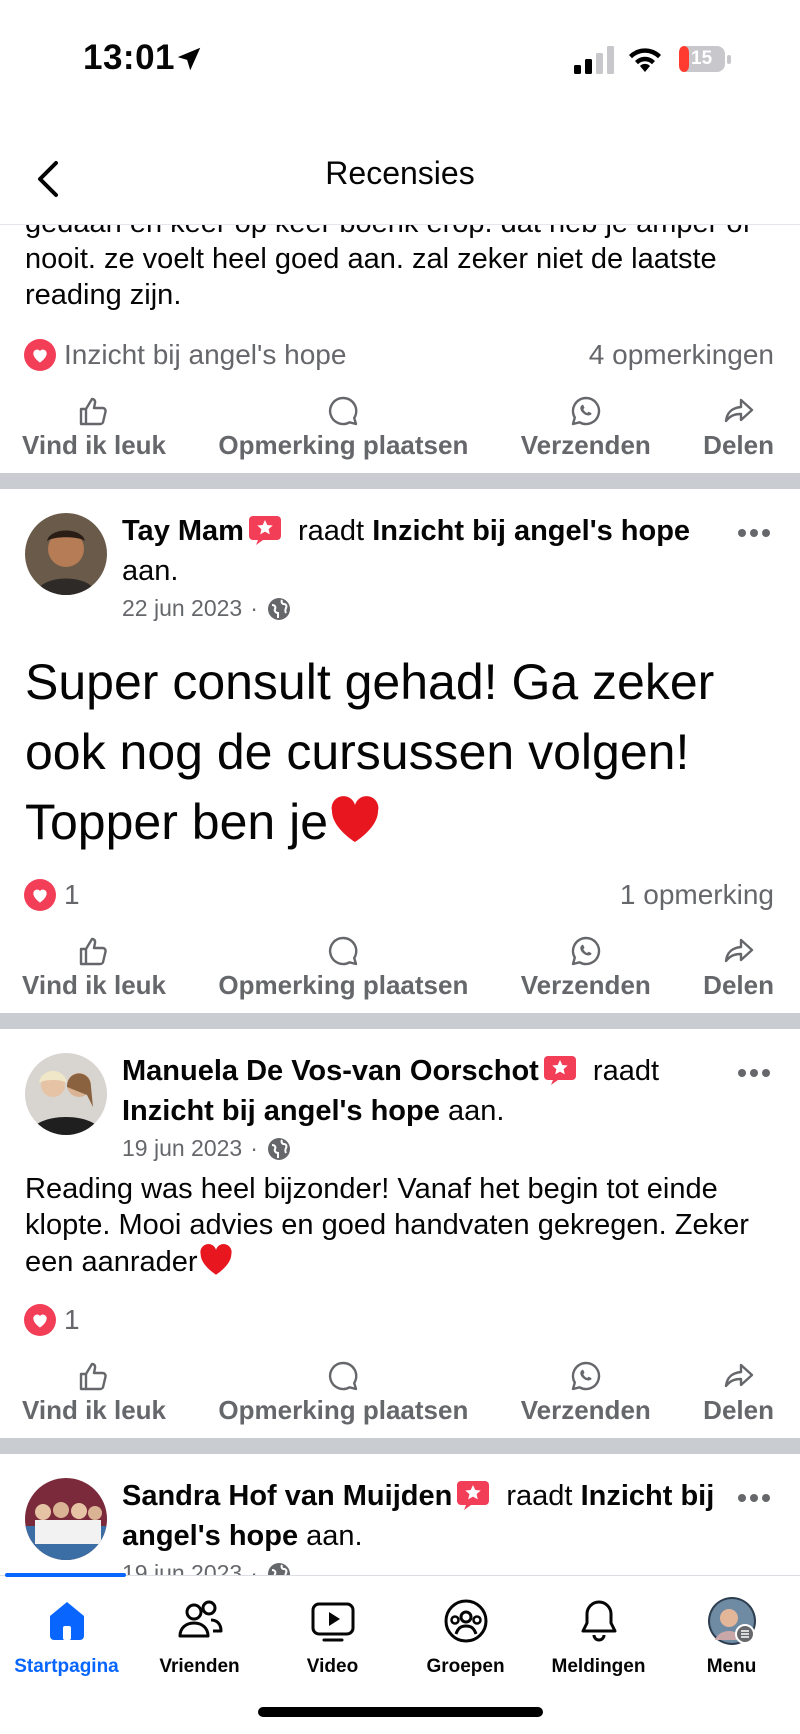  Describe the element at coordinates (189, 59) in the screenshot. I see `location-arrow-icon` at that location.